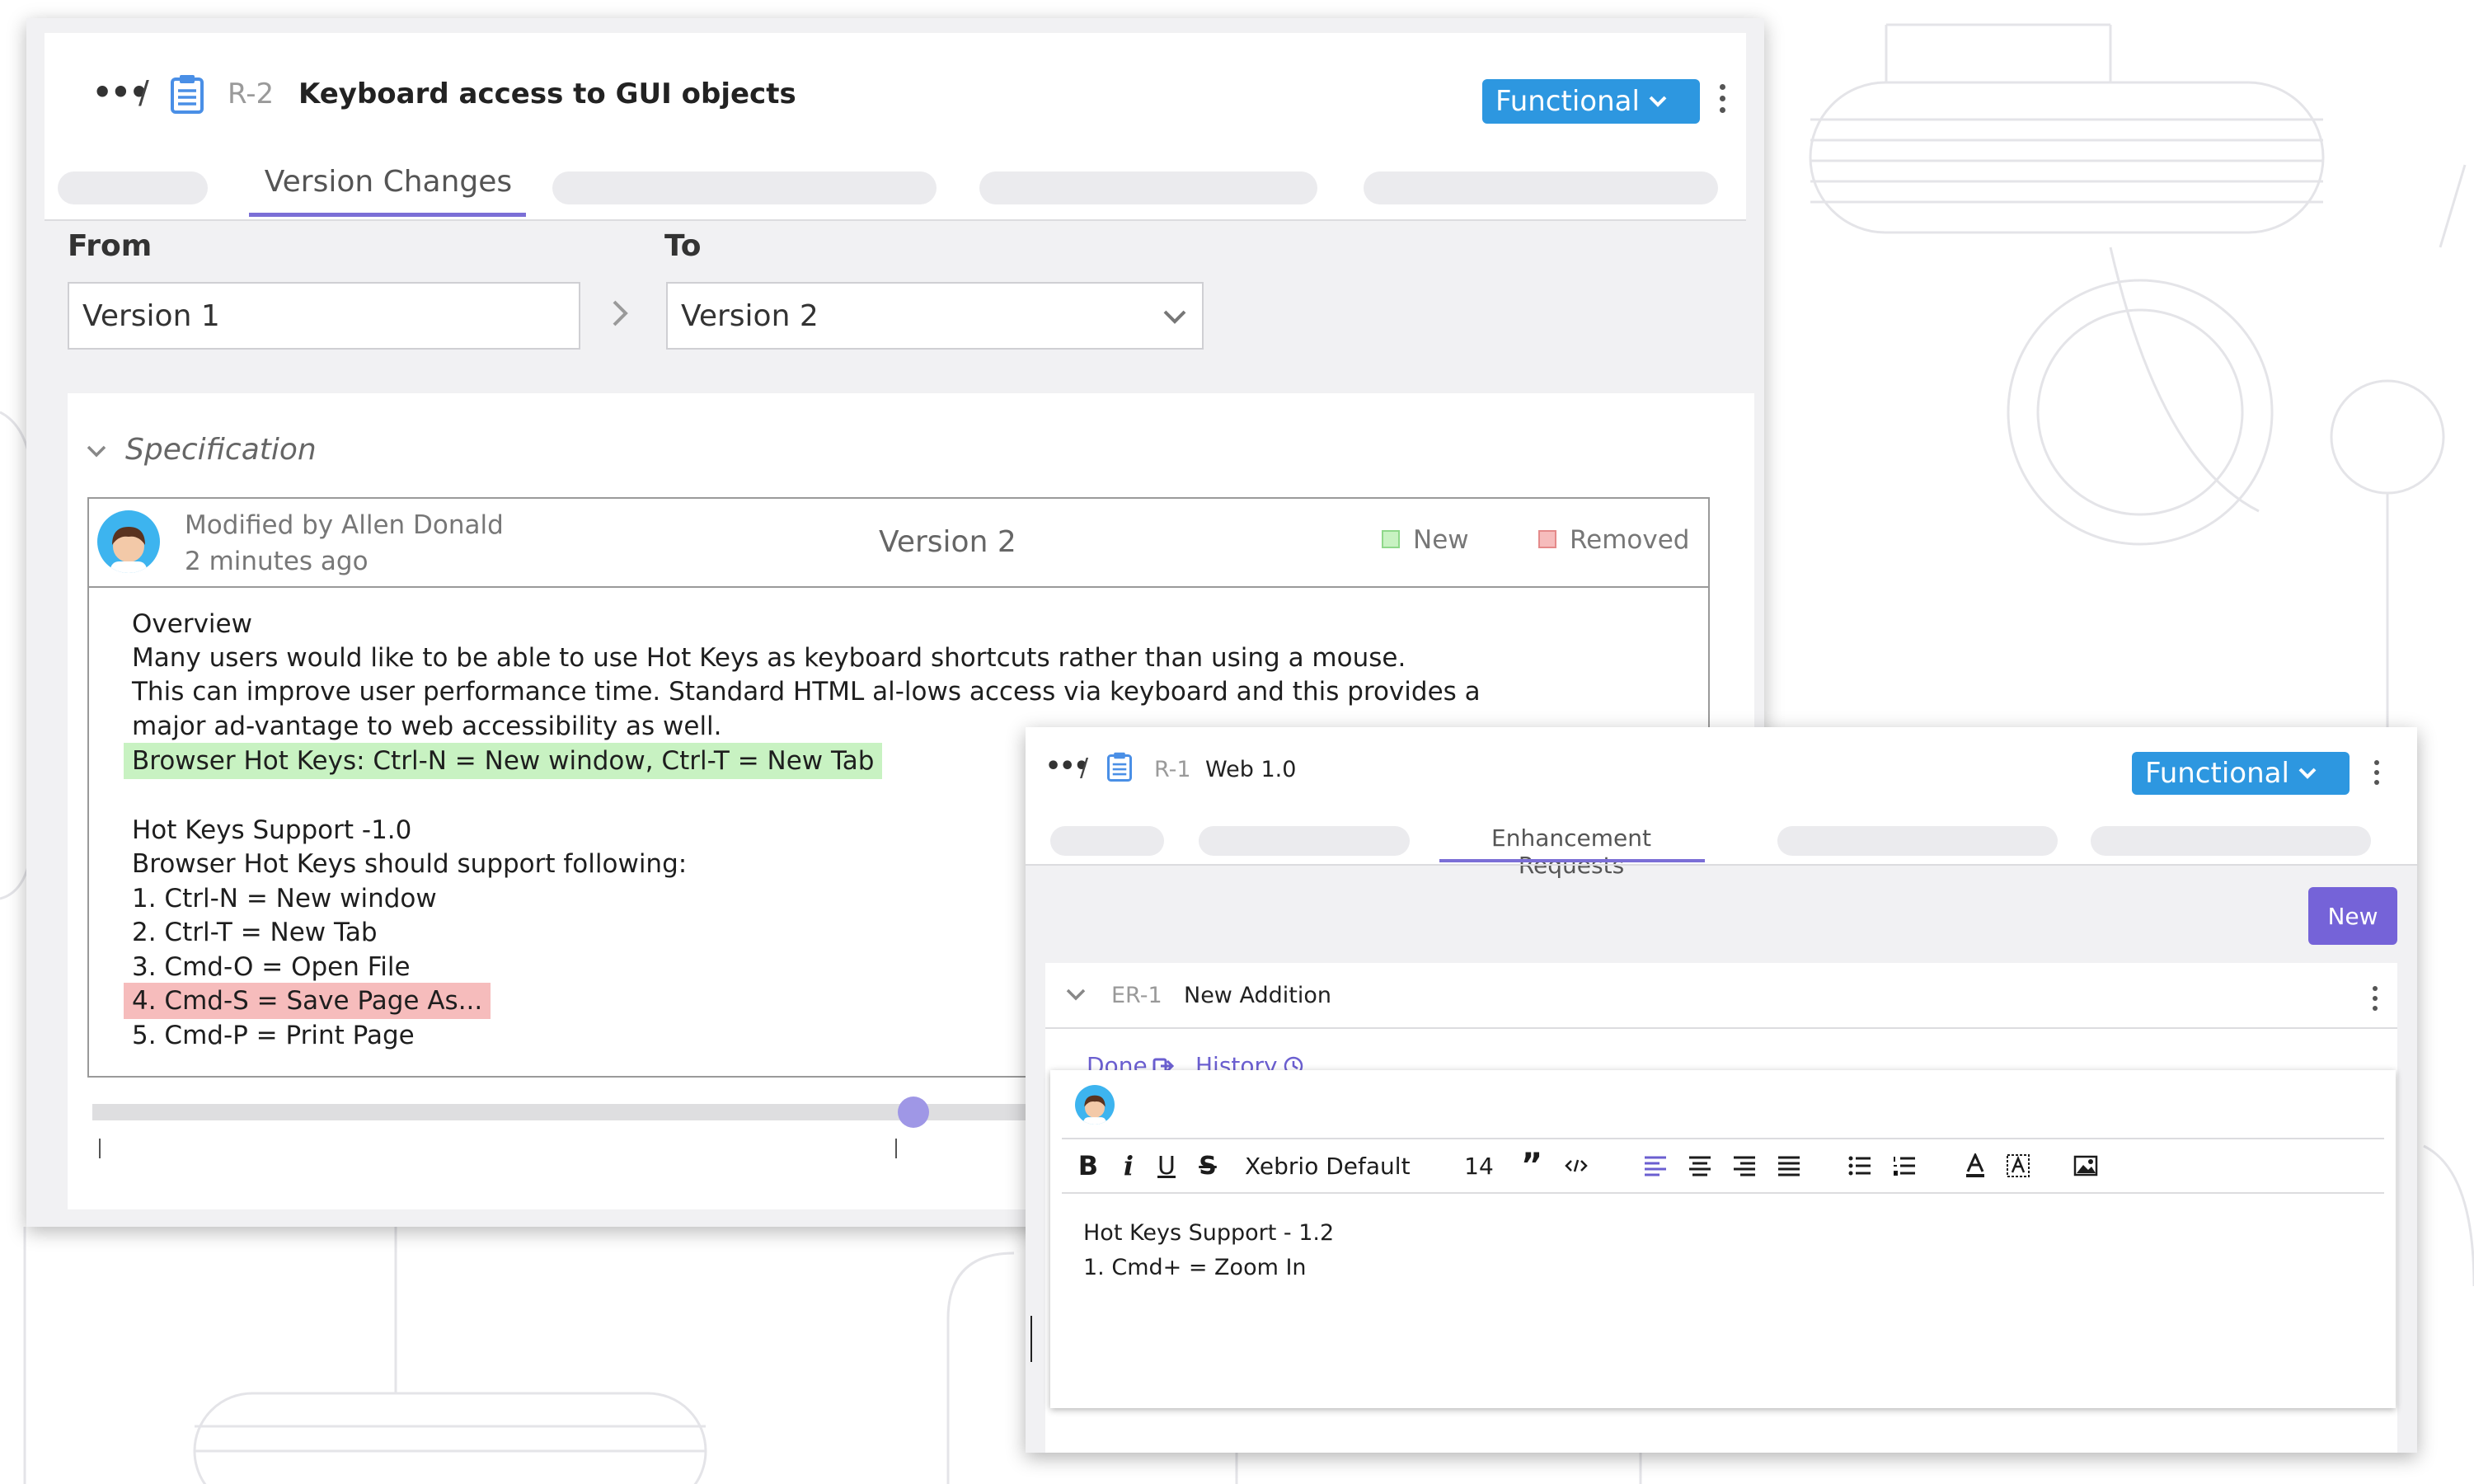 The height and width of the screenshot is (1484, 2474). What do you see at coordinates (324, 316) in the screenshot?
I see `from-version-field: Version 1` at bounding box center [324, 316].